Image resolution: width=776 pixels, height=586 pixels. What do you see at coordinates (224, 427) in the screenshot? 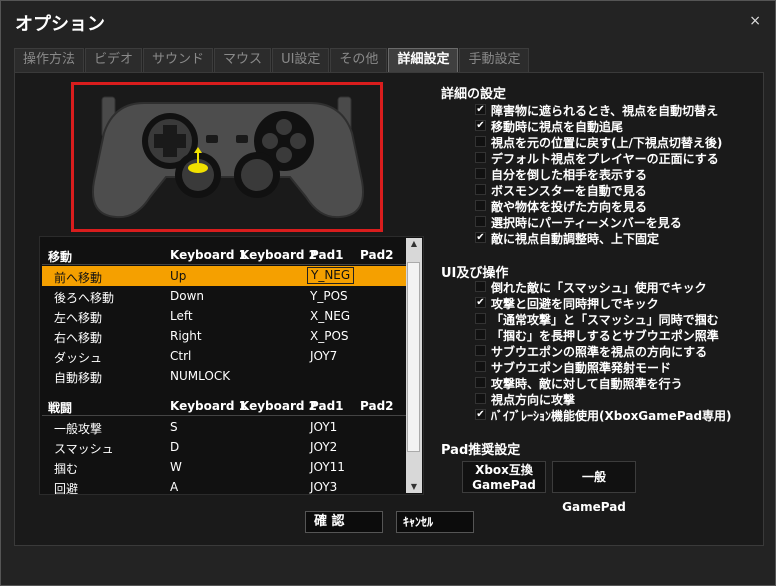
I see `binding-row: 一般攻撃 S JOY1` at bounding box center [224, 427].